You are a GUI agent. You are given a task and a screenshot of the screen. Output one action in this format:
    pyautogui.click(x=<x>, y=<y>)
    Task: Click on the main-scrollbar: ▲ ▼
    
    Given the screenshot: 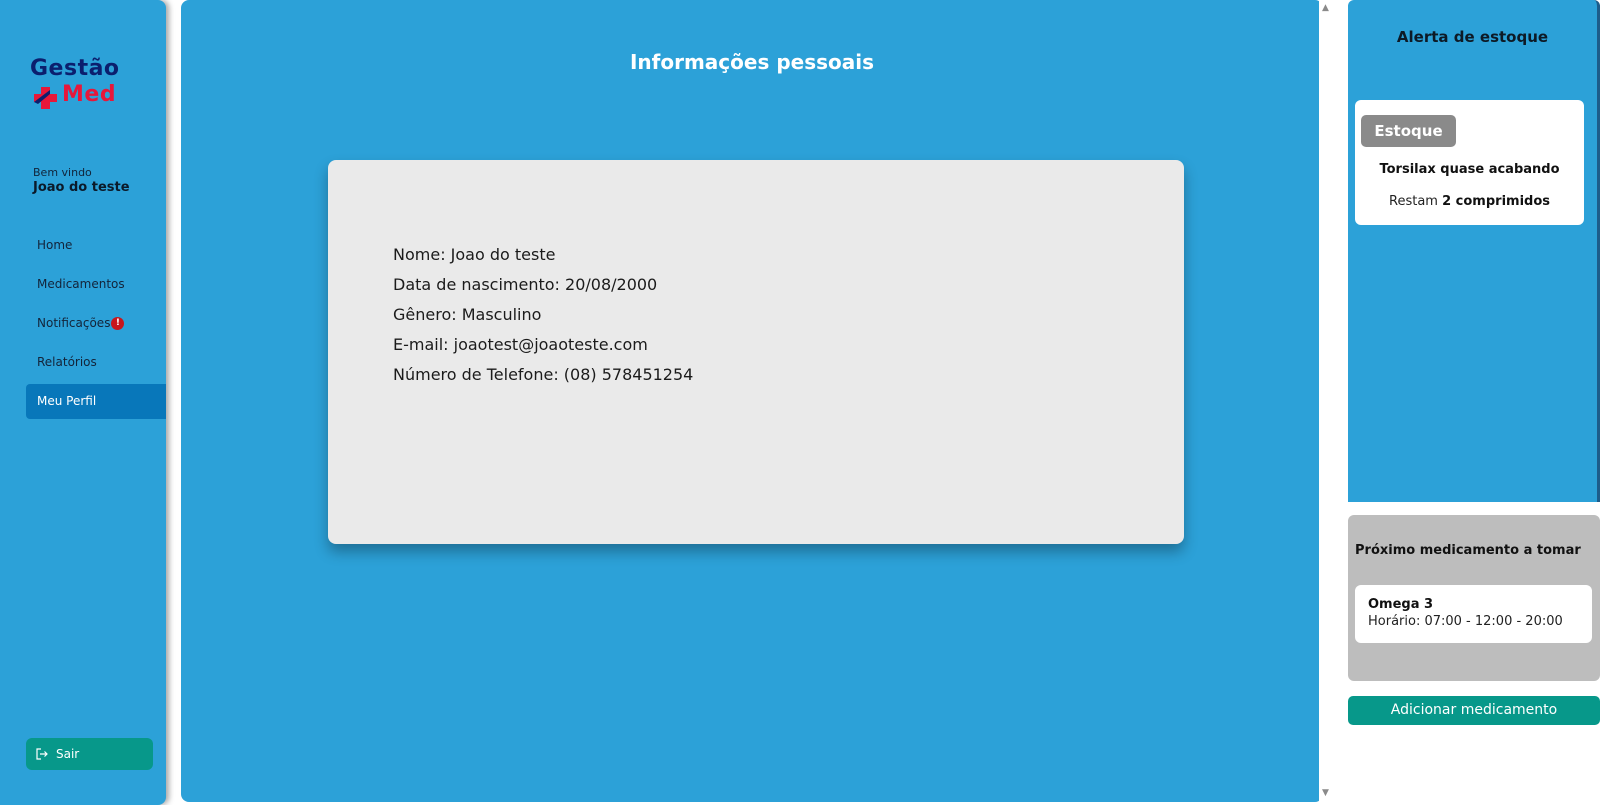 What is the action you would take?
    pyautogui.click(x=1326, y=402)
    